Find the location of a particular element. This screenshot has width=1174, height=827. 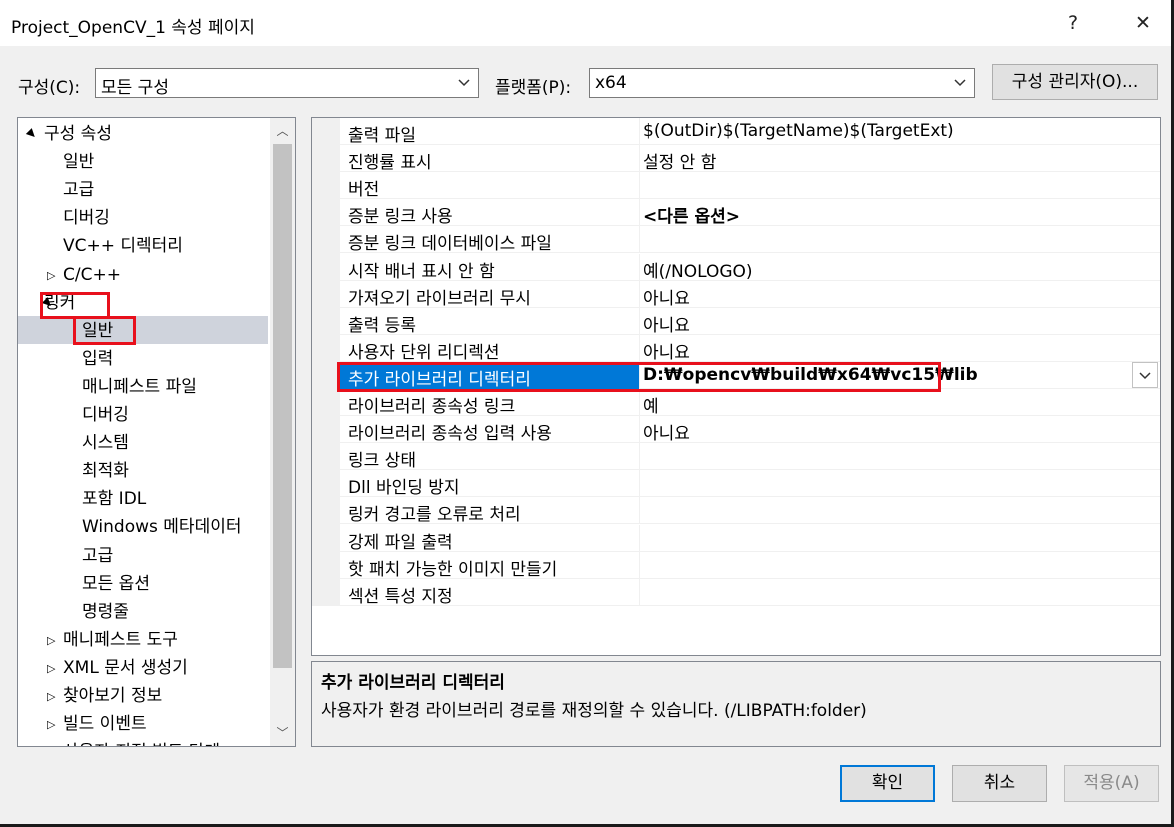

property-name: 라이브러리 종속성 입력 사용 is located at coordinates (450, 434).